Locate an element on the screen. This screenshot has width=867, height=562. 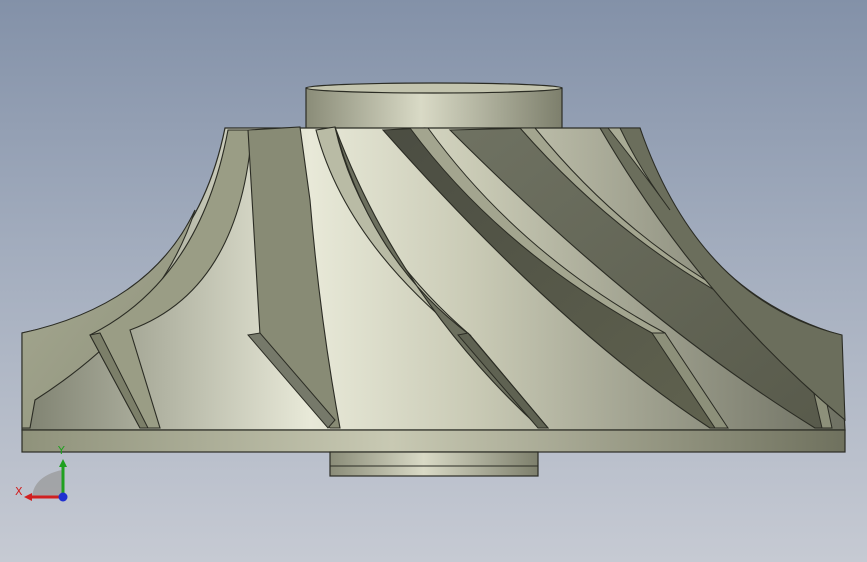
y-arrow-icon is located at coordinates (63, 463).